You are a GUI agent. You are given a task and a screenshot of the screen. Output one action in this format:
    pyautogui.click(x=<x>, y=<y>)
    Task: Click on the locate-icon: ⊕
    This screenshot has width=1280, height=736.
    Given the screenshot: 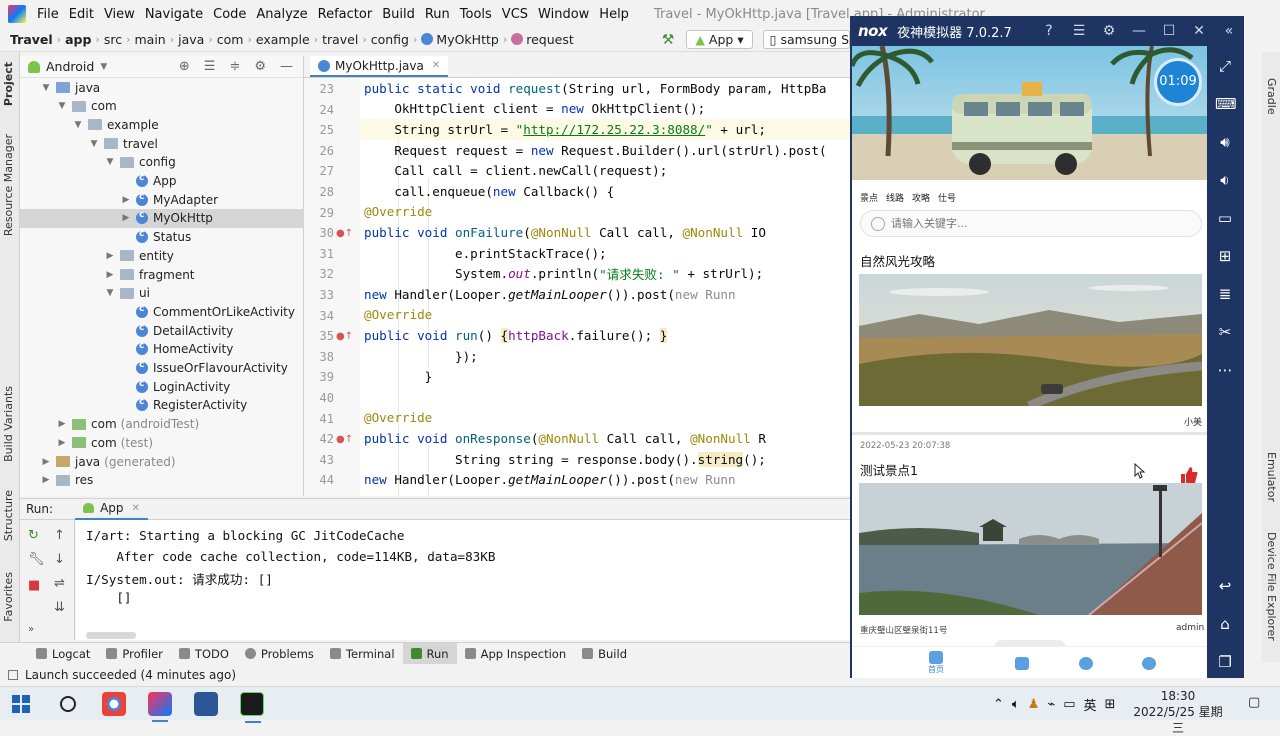 What is the action you would take?
    pyautogui.click(x=184, y=66)
    